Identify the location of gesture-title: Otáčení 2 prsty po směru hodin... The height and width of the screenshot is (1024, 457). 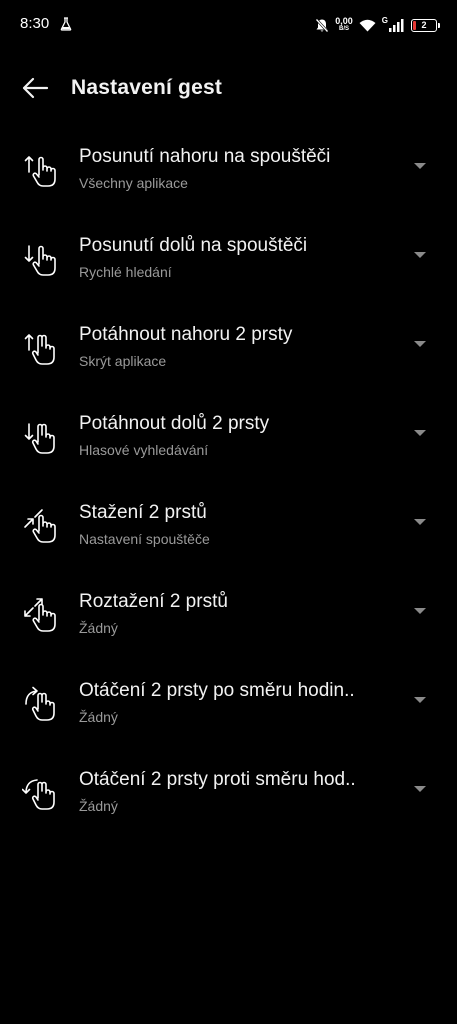
(217, 690).